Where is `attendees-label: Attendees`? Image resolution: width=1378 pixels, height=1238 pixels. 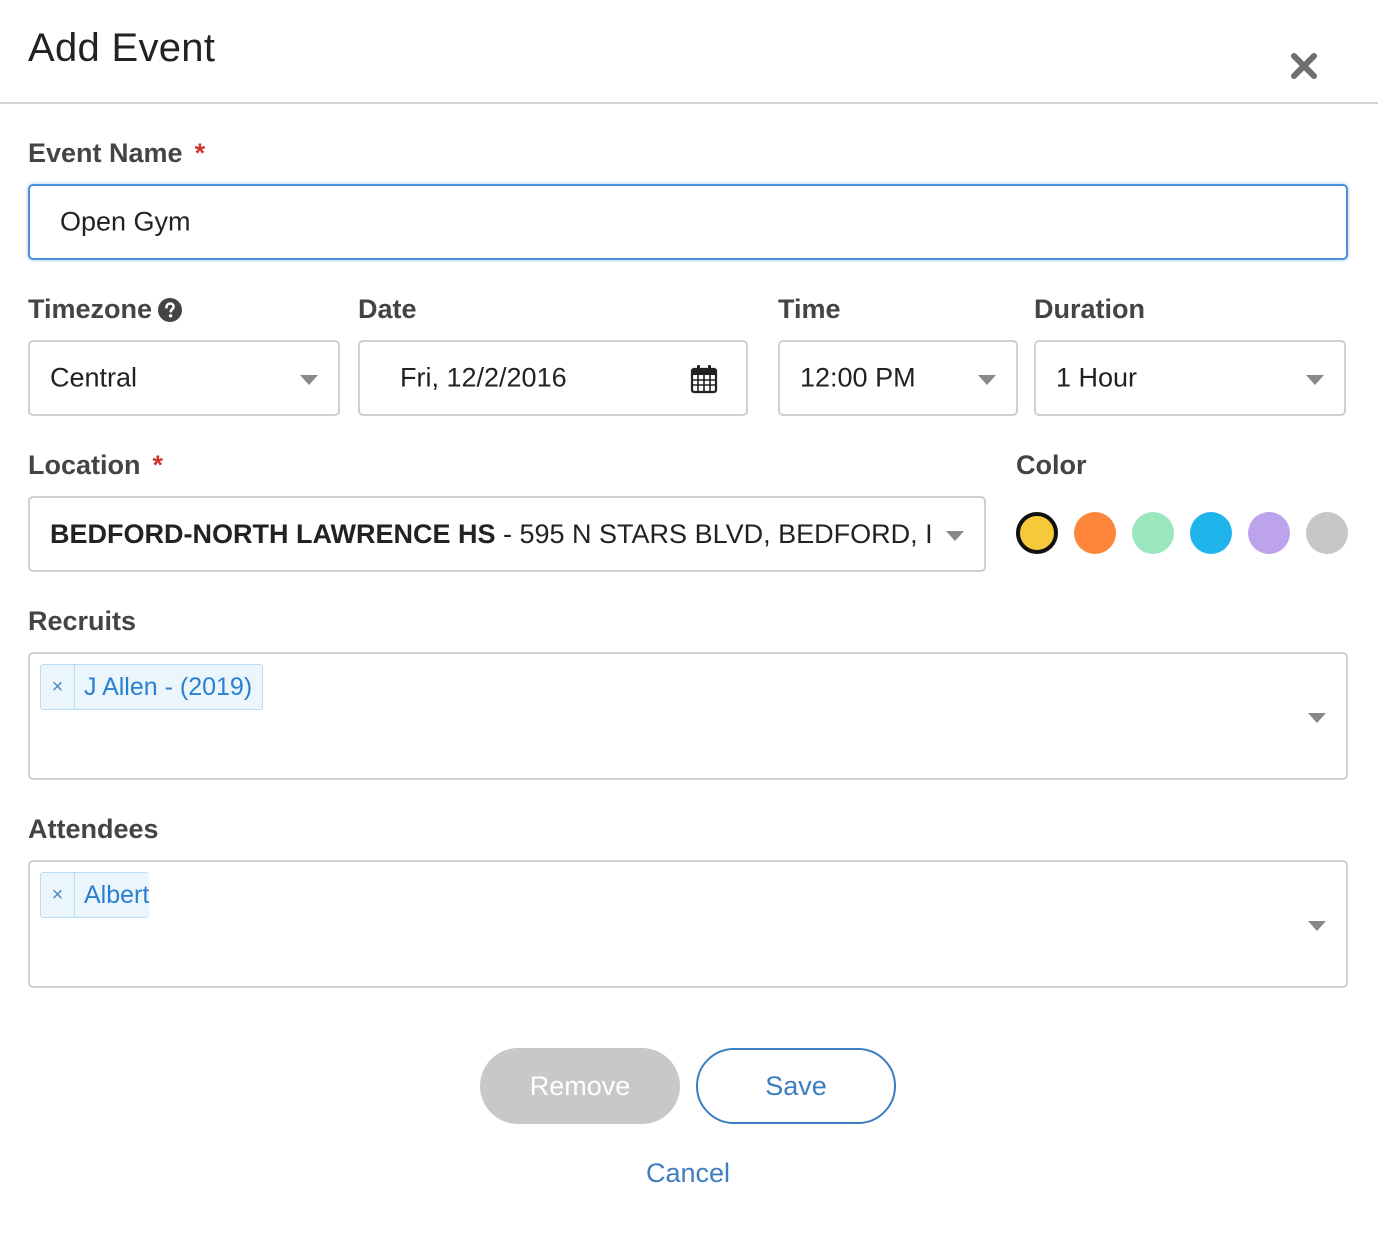
attendees-label: Attendees is located at coordinates (93, 829).